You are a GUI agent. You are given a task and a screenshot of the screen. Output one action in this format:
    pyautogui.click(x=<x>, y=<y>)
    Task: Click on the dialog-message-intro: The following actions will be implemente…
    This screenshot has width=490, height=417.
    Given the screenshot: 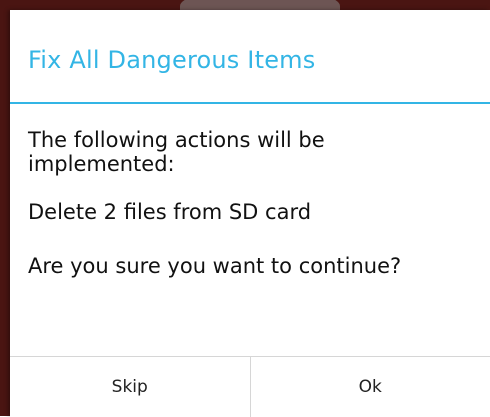 What is the action you would take?
    pyautogui.click(x=248, y=152)
    